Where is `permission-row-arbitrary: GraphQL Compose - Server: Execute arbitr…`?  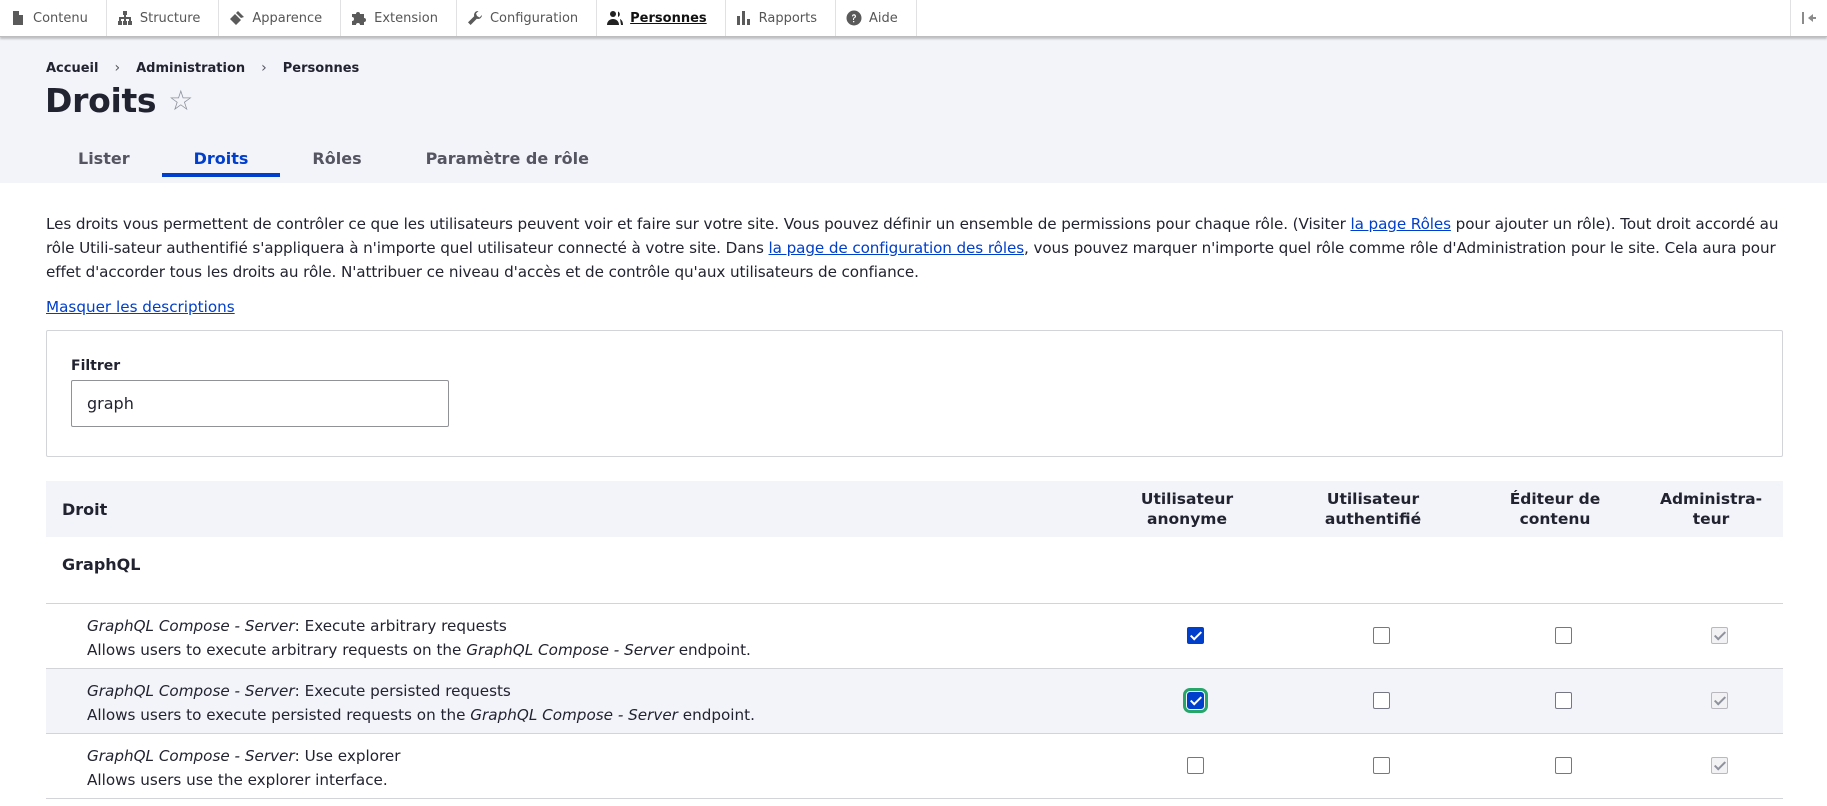
permission-row-arbitrary: GraphQL Compose - Server: Execute arbitr… is located at coordinates (914, 636).